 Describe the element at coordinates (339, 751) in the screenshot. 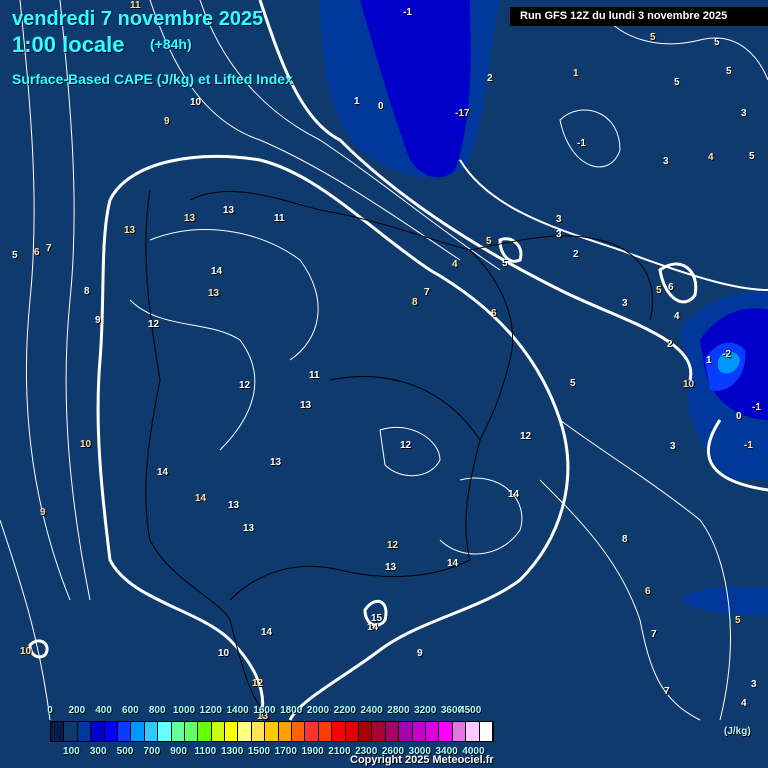

I see `legend-tick-bottom: 2100` at that location.